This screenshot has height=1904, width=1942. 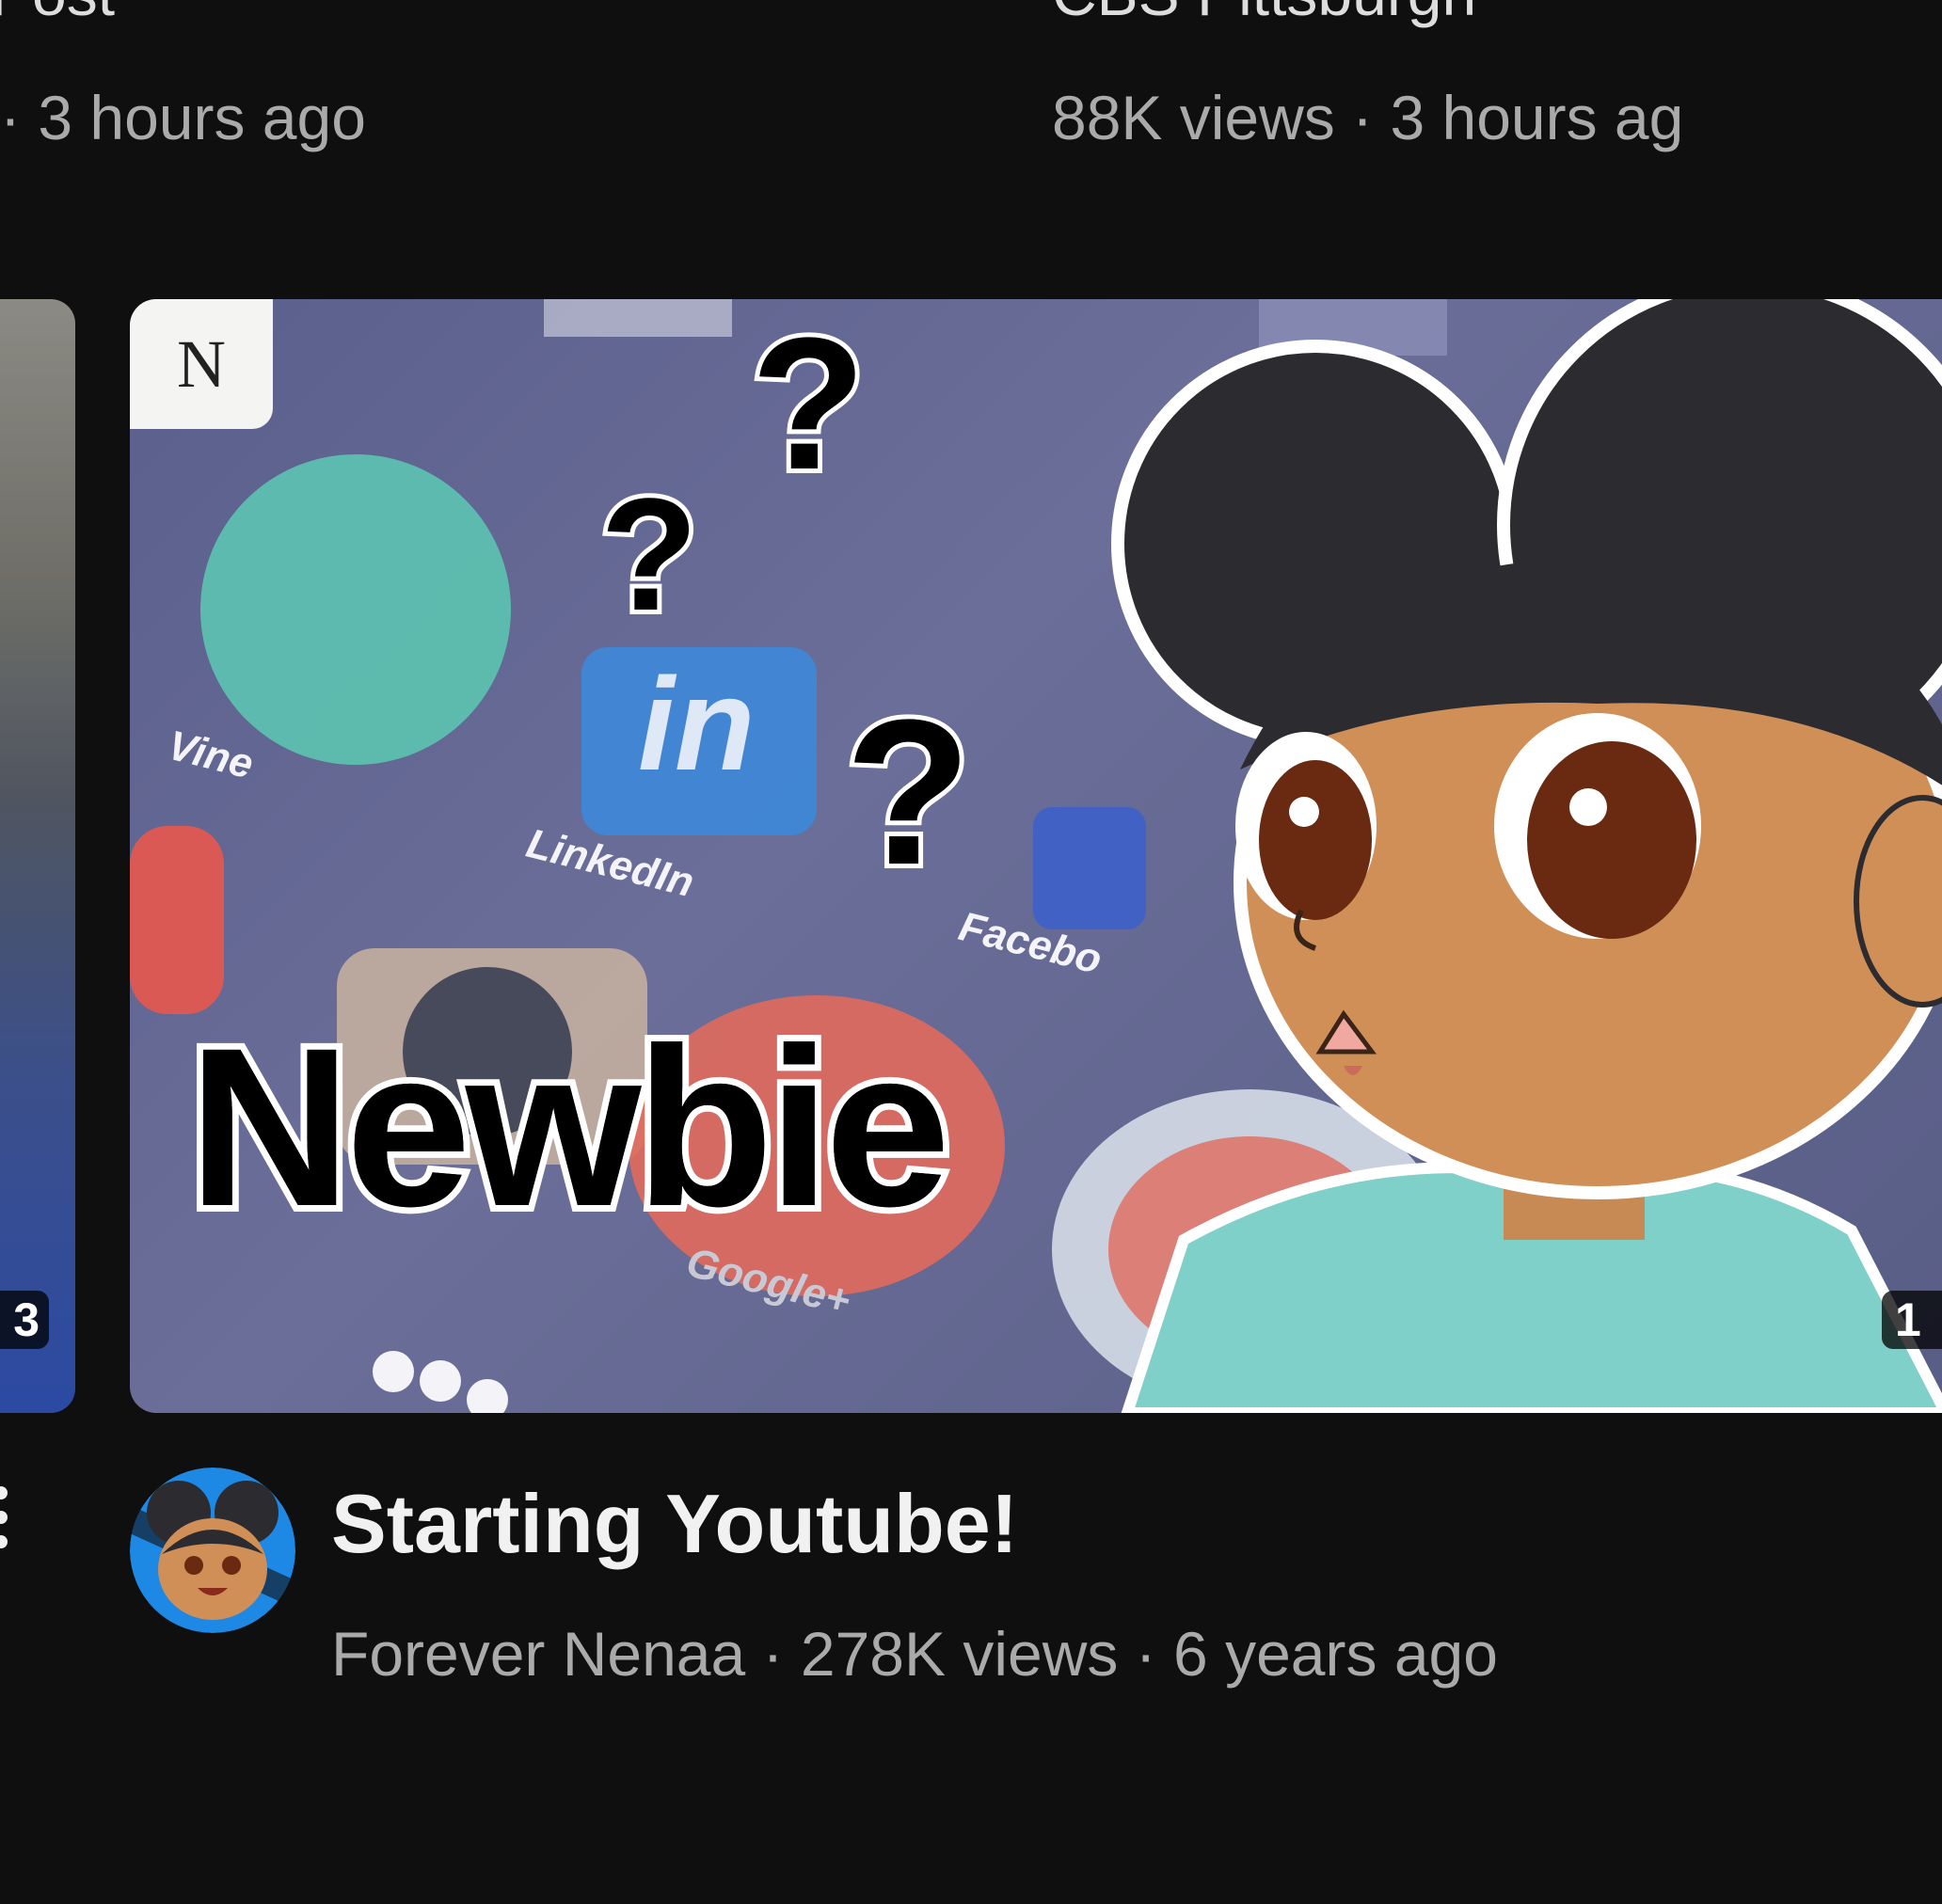 I want to click on video-meta: Forever Nenaa · 278K views · 6 years ago, so click(x=914, y=1654).